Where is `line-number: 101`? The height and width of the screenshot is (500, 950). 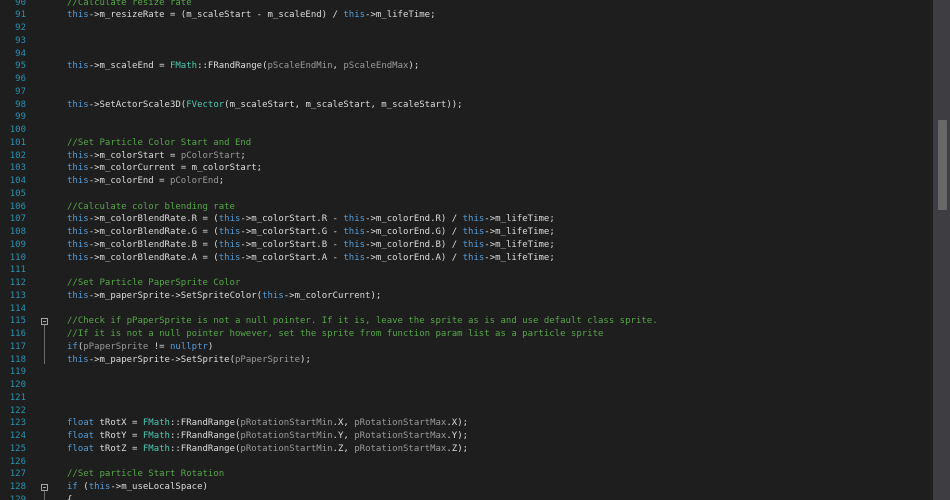
line-number: 101 is located at coordinates (17, 142).